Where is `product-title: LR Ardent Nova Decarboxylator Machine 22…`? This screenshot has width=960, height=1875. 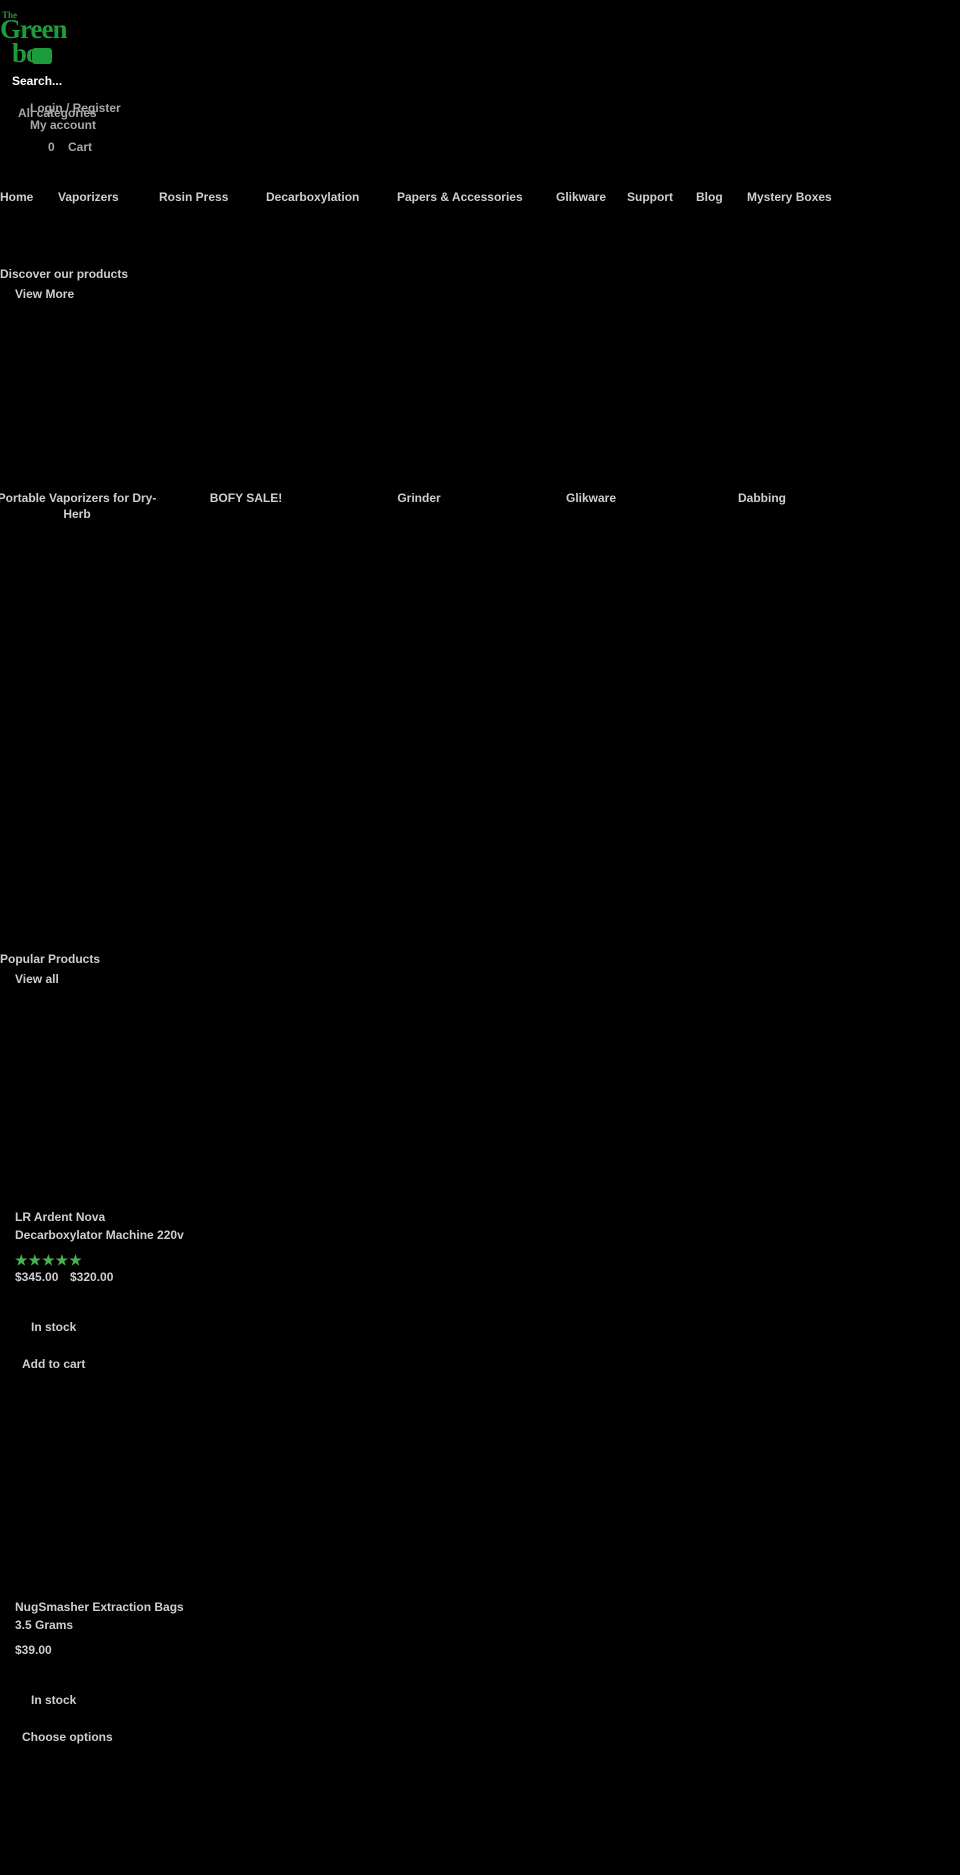 product-title: LR Ardent Nova Decarboxylator Machine 22… is located at coordinates (105, 1226).